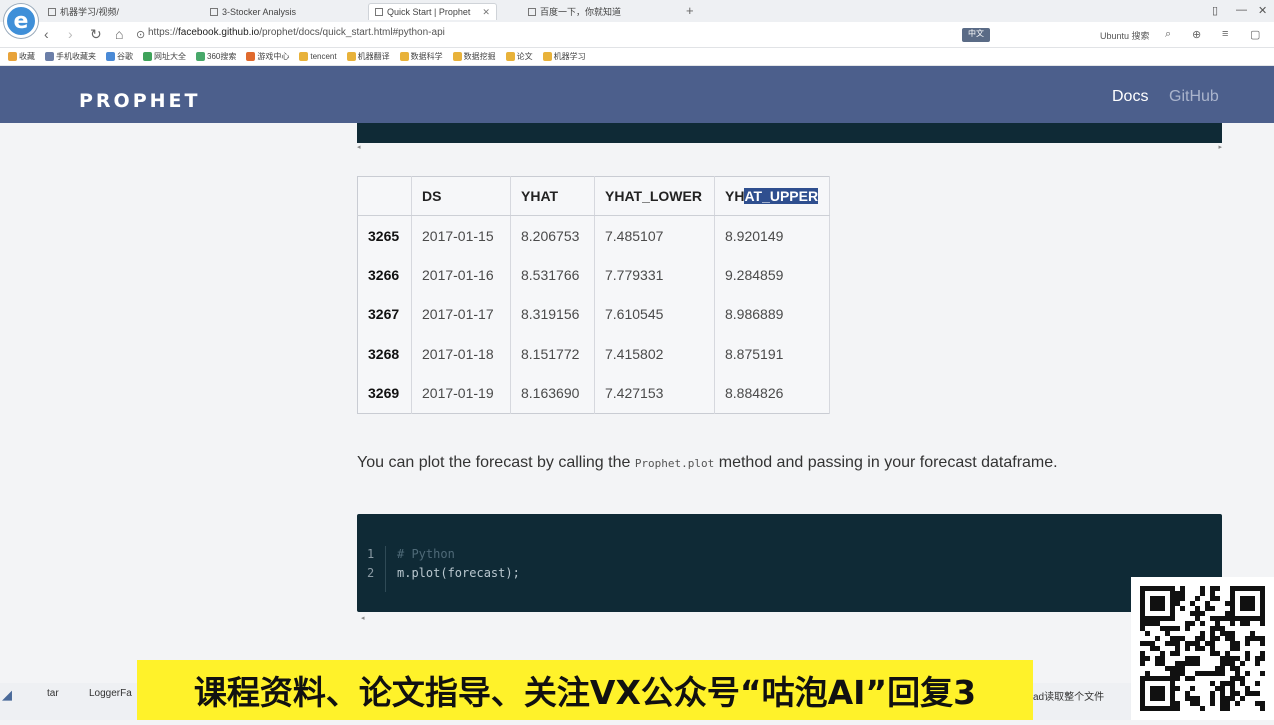  I want to click on nav-github-link: GitHub, so click(1194, 97).